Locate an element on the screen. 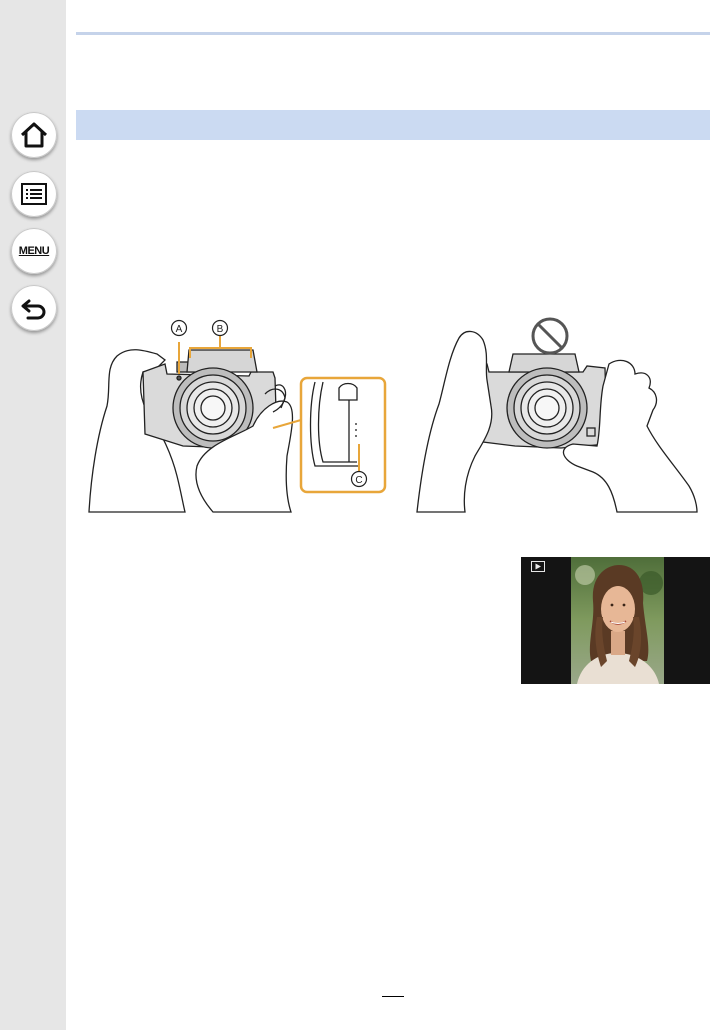 This screenshot has width=724, height=1030. back-button is located at coordinates (34, 308).